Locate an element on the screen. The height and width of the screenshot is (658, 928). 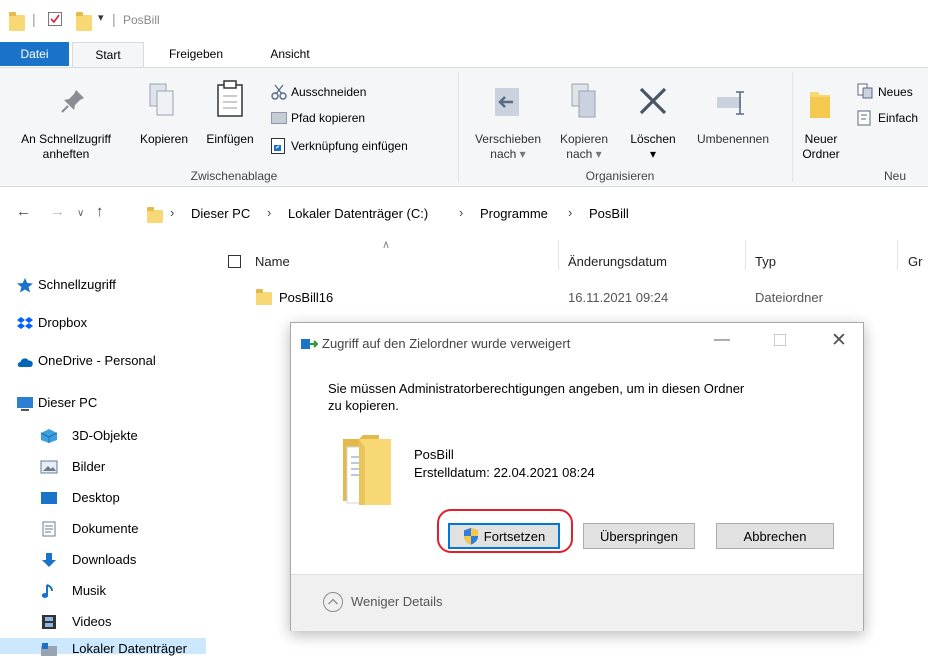
select-all-checkbox is located at coordinates (234, 261).